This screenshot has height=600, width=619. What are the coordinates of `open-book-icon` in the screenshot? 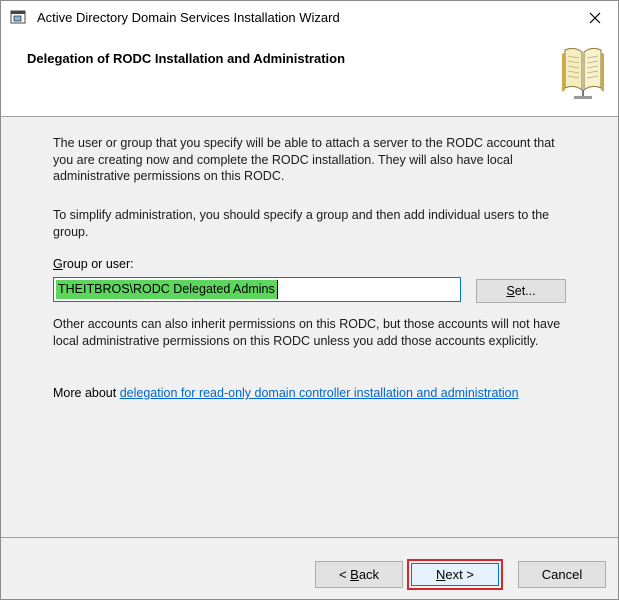 It's located at (583, 74).